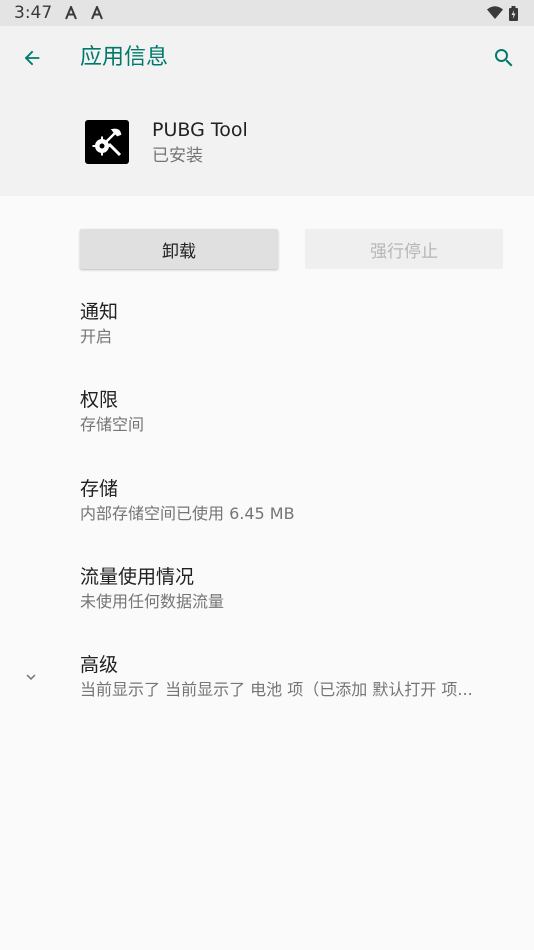 The width and height of the screenshot is (534, 950). What do you see at coordinates (200, 143) in the screenshot?
I see `app-text: PUBG Tool 已安装` at bounding box center [200, 143].